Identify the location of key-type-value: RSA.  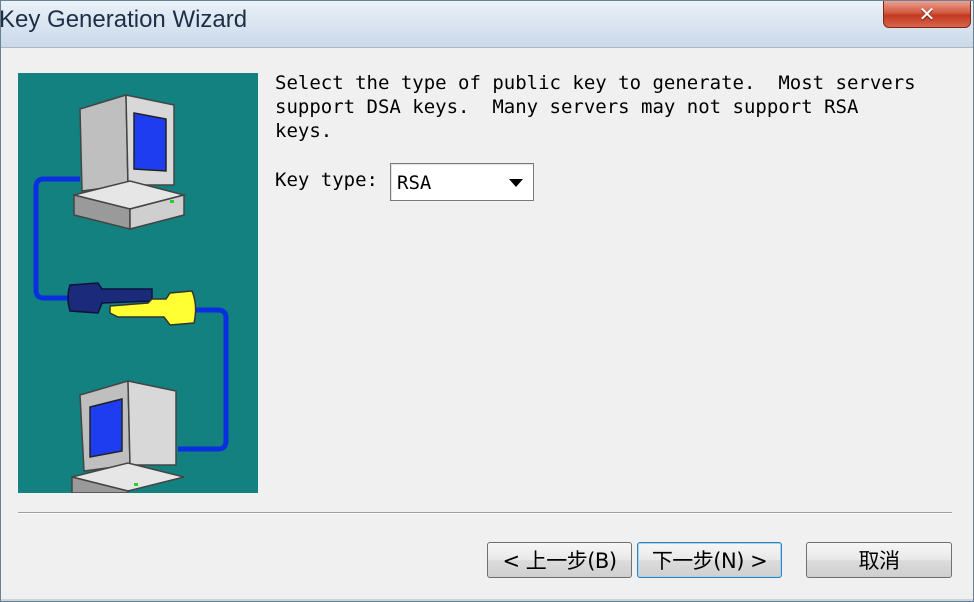
(414, 183).